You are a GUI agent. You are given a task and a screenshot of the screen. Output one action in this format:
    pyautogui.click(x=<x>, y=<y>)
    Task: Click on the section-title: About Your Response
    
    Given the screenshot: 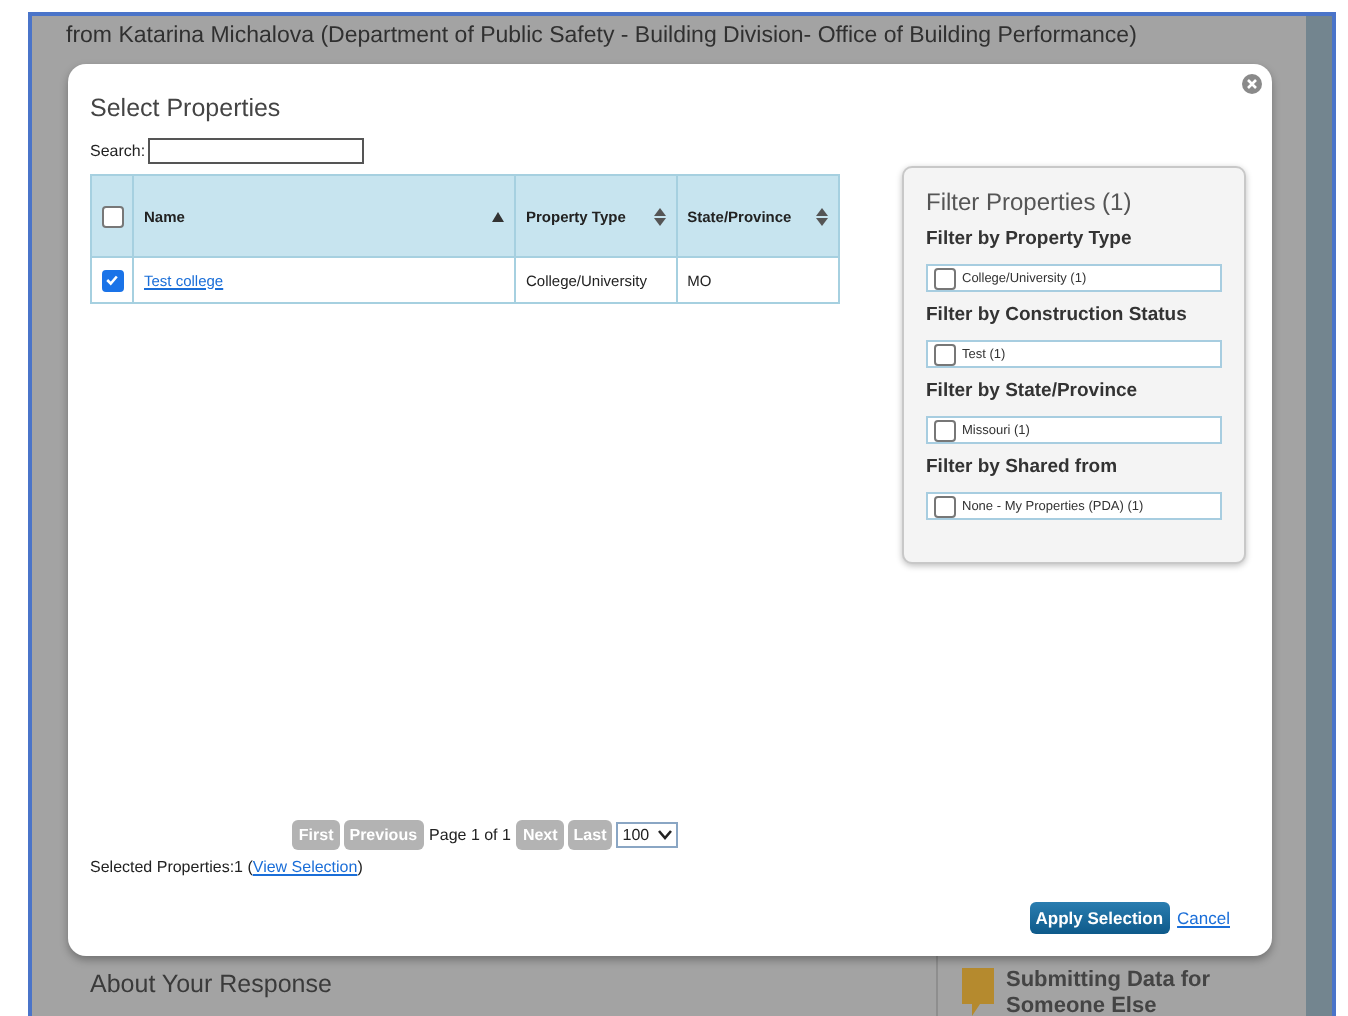 What is the action you would take?
    pyautogui.click(x=211, y=984)
    